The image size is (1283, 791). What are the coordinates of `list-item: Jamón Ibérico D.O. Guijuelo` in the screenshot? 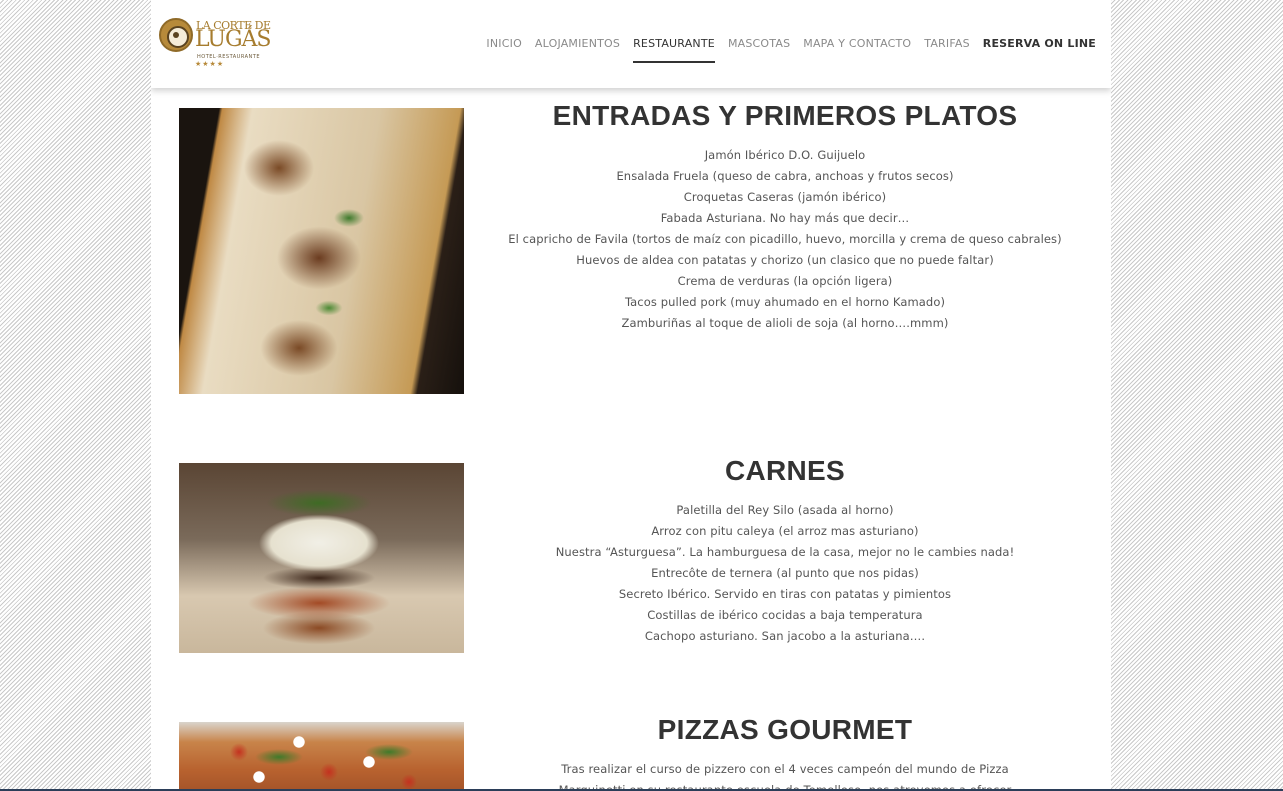 It's located at (785, 155).